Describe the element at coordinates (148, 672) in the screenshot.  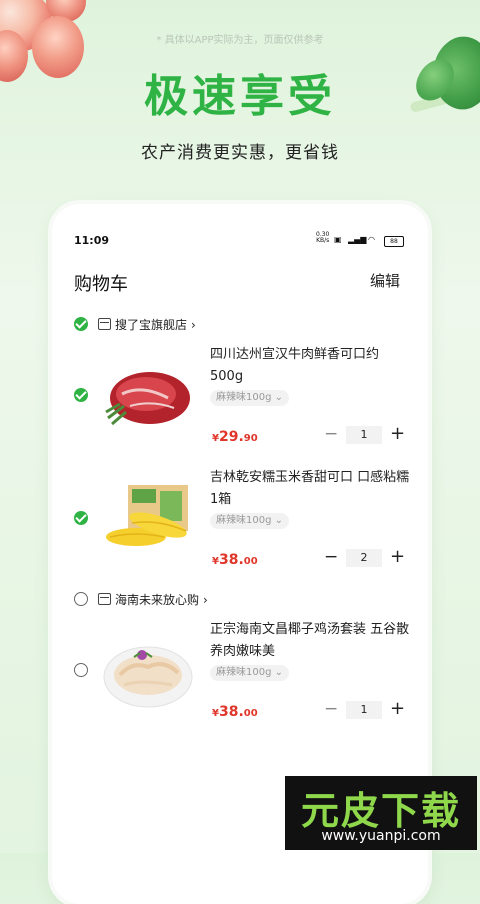
I see `coconut-chicken-product-image` at that location.